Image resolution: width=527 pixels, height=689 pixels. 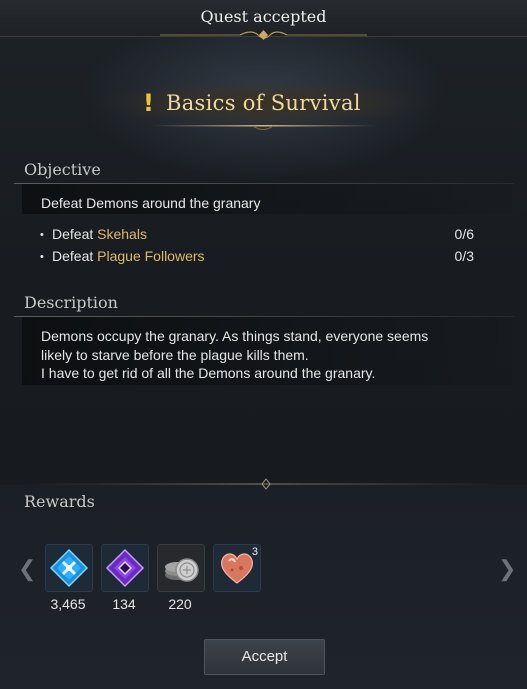 I want to click on dialog-title: Quest accepted, so click(x=263, y=16).